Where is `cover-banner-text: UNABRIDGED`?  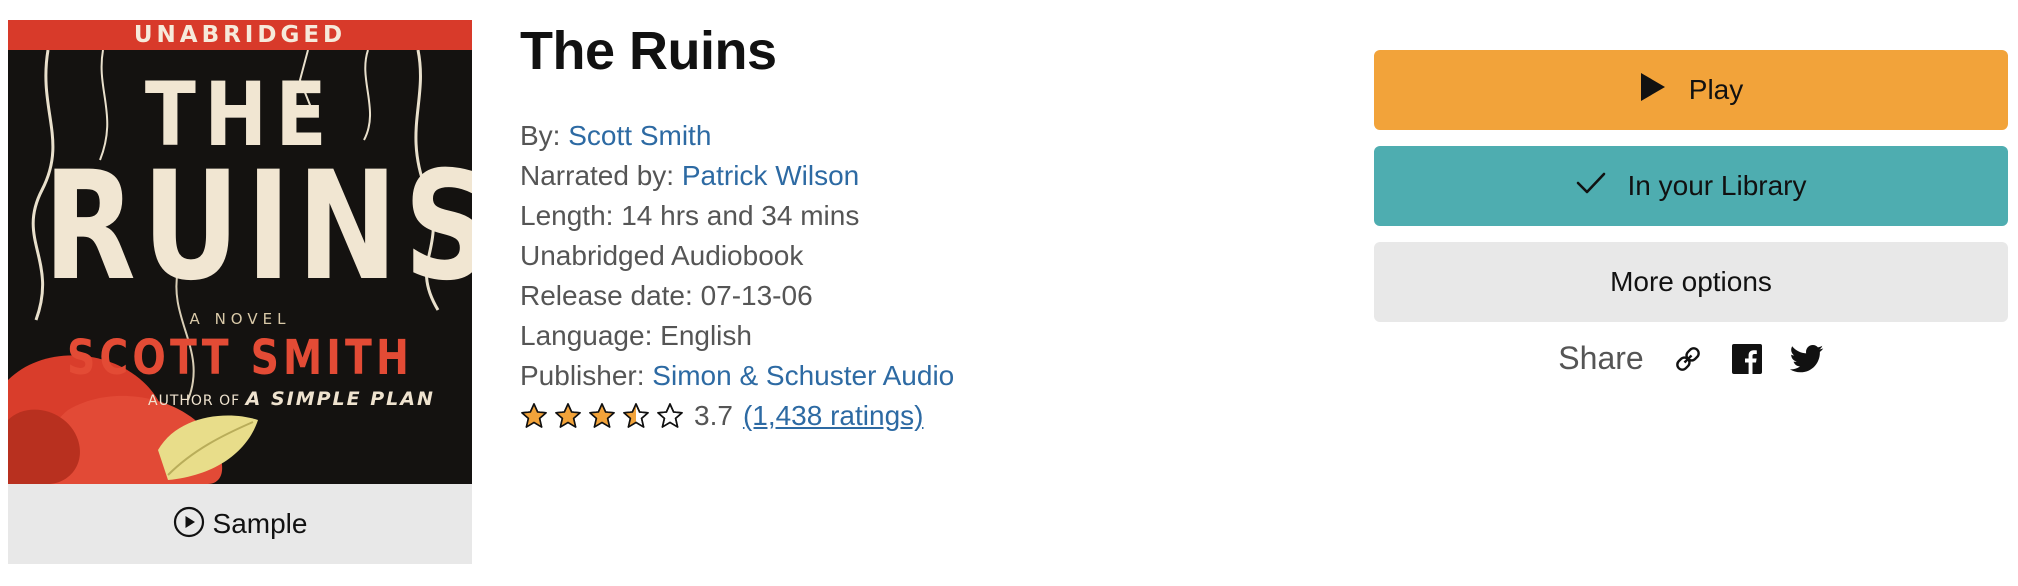
cover-banner-text: UNABRIDGED is located at coordinates (240, 35).